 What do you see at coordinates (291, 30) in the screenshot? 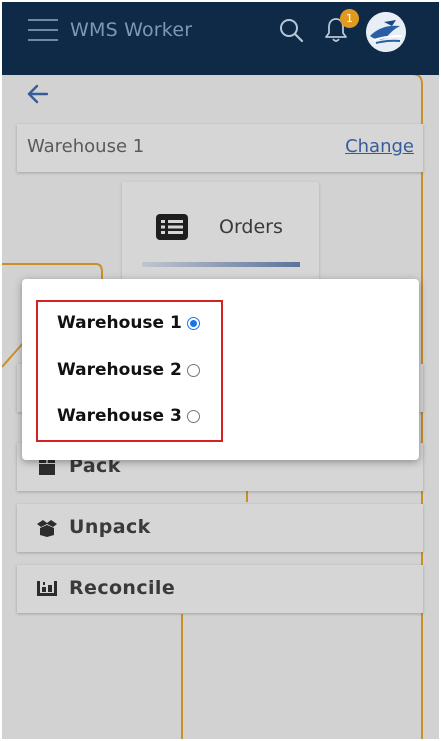
I see `search-icon` at bounding box center [291, 30].